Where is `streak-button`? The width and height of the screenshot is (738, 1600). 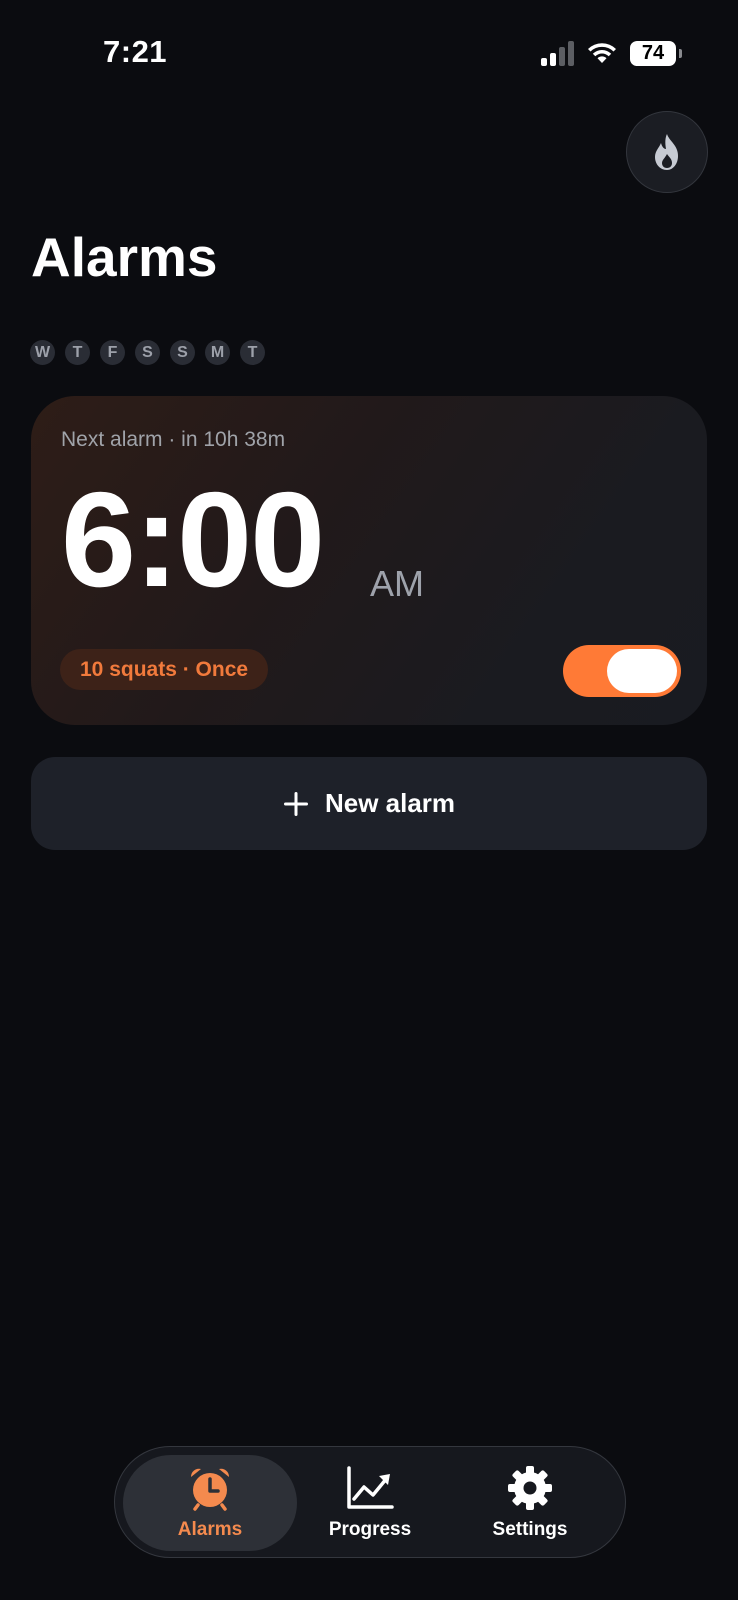 streak-button is located at coordinates (667, 152).